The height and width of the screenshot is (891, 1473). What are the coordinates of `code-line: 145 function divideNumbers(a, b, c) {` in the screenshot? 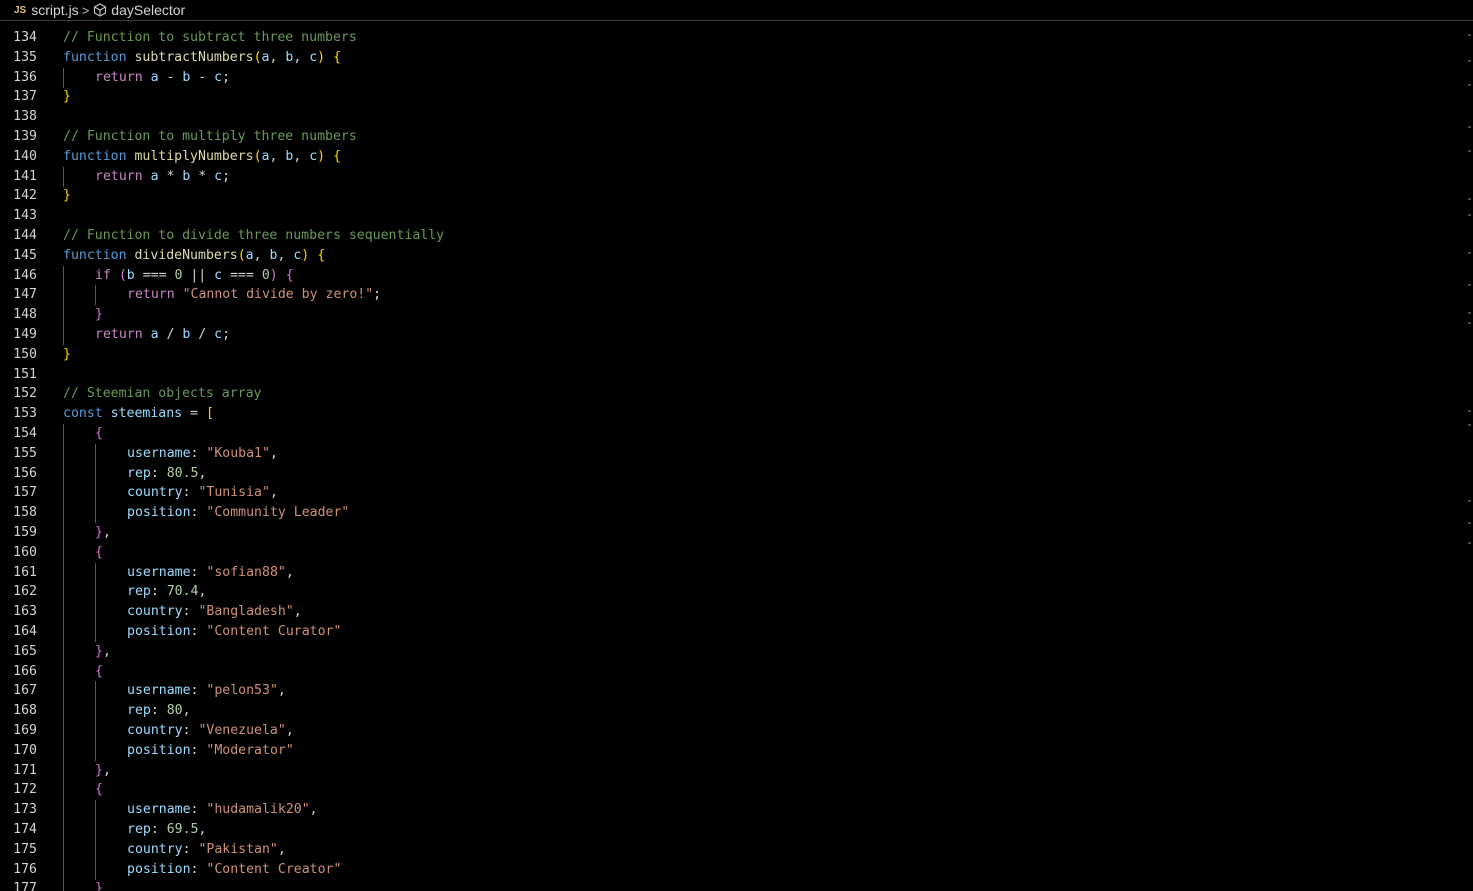 It's located at (733, 256).